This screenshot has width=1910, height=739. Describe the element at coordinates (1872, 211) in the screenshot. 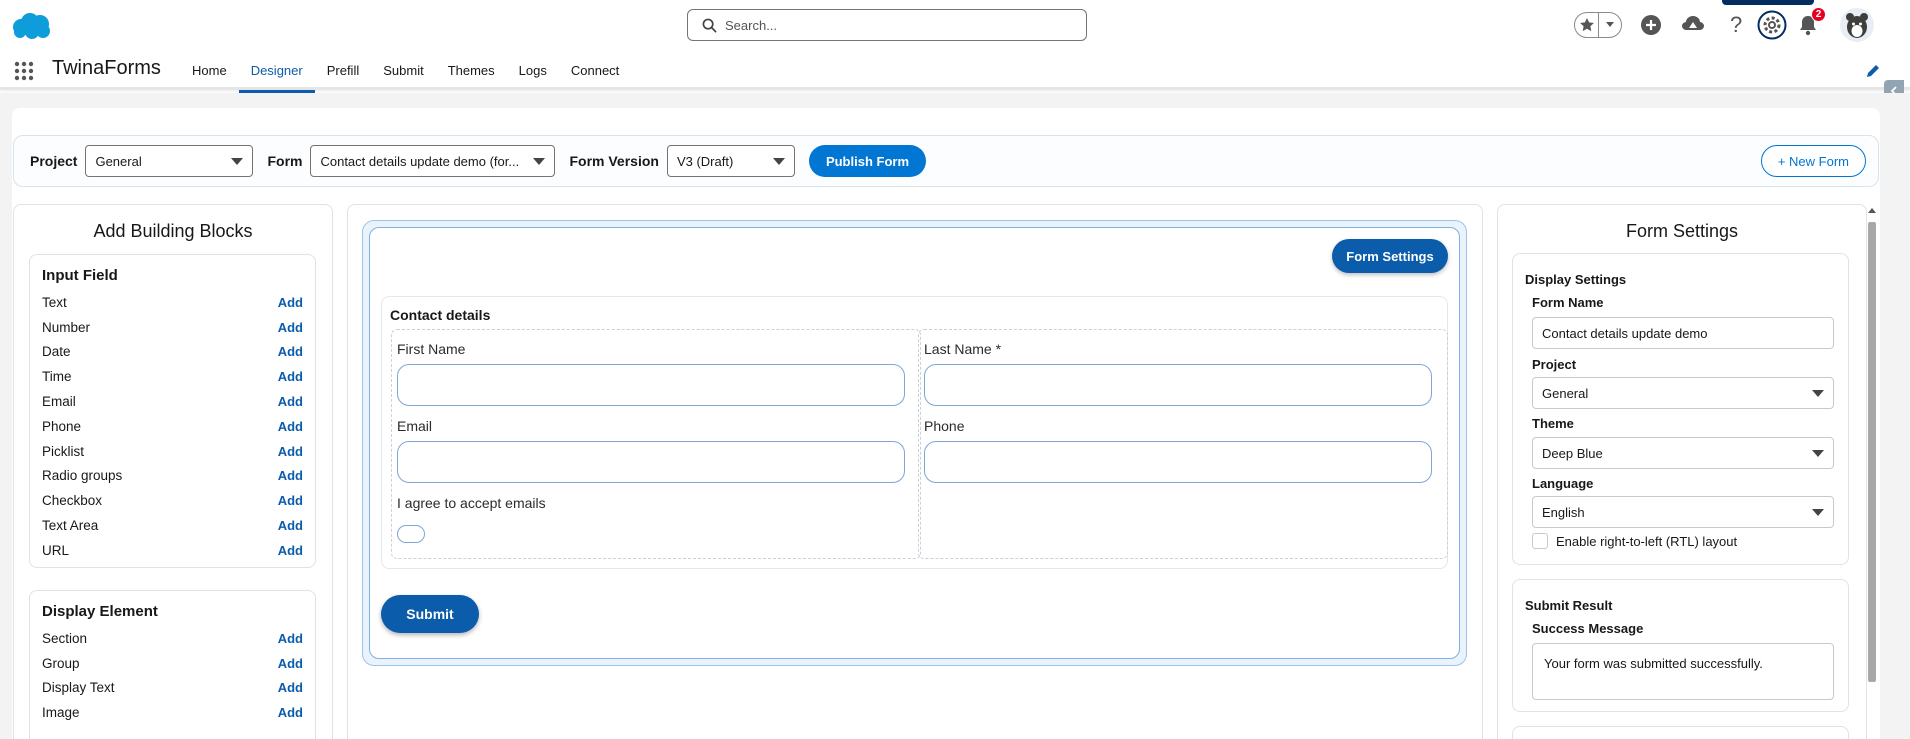

I see `scroll-up-icon` at that location.